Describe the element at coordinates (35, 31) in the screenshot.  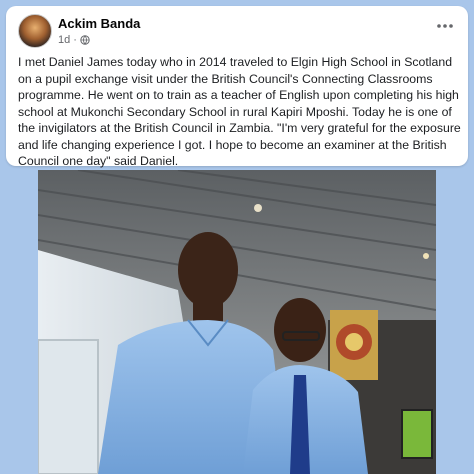
I see `avatar` at that location.